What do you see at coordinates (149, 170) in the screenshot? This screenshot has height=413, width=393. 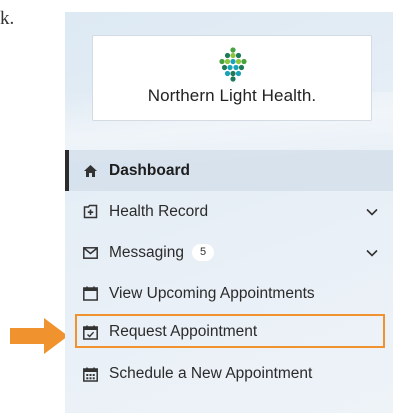 I see `sidebar-item-label: Dashboard` at bounding box center [149, 170].